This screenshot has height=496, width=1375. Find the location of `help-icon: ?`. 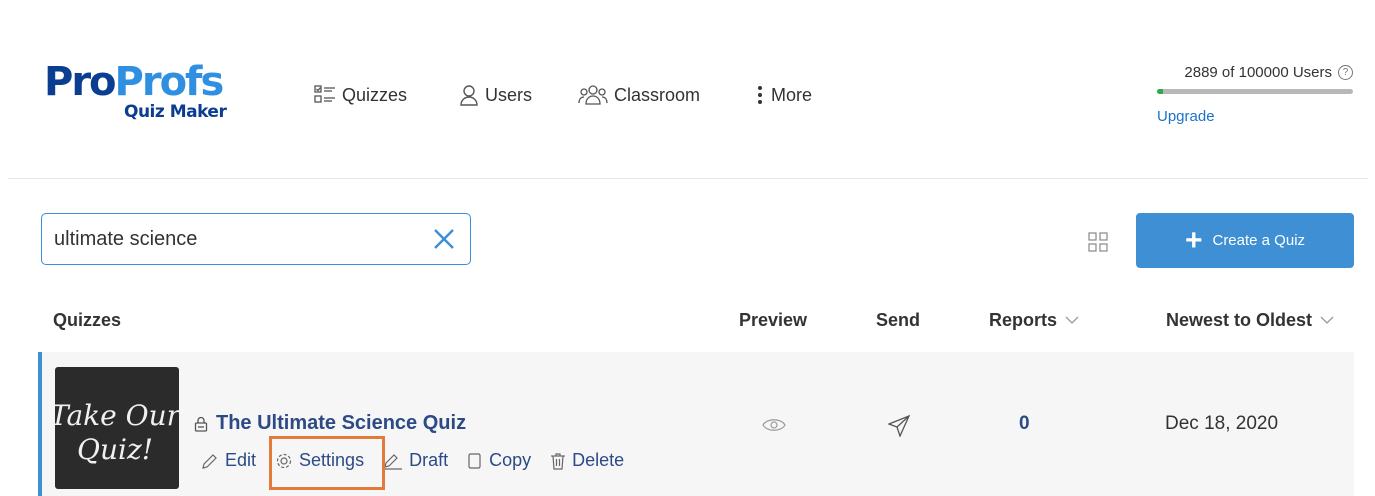

help-icon: ? is located at coordinates (1345, 72).